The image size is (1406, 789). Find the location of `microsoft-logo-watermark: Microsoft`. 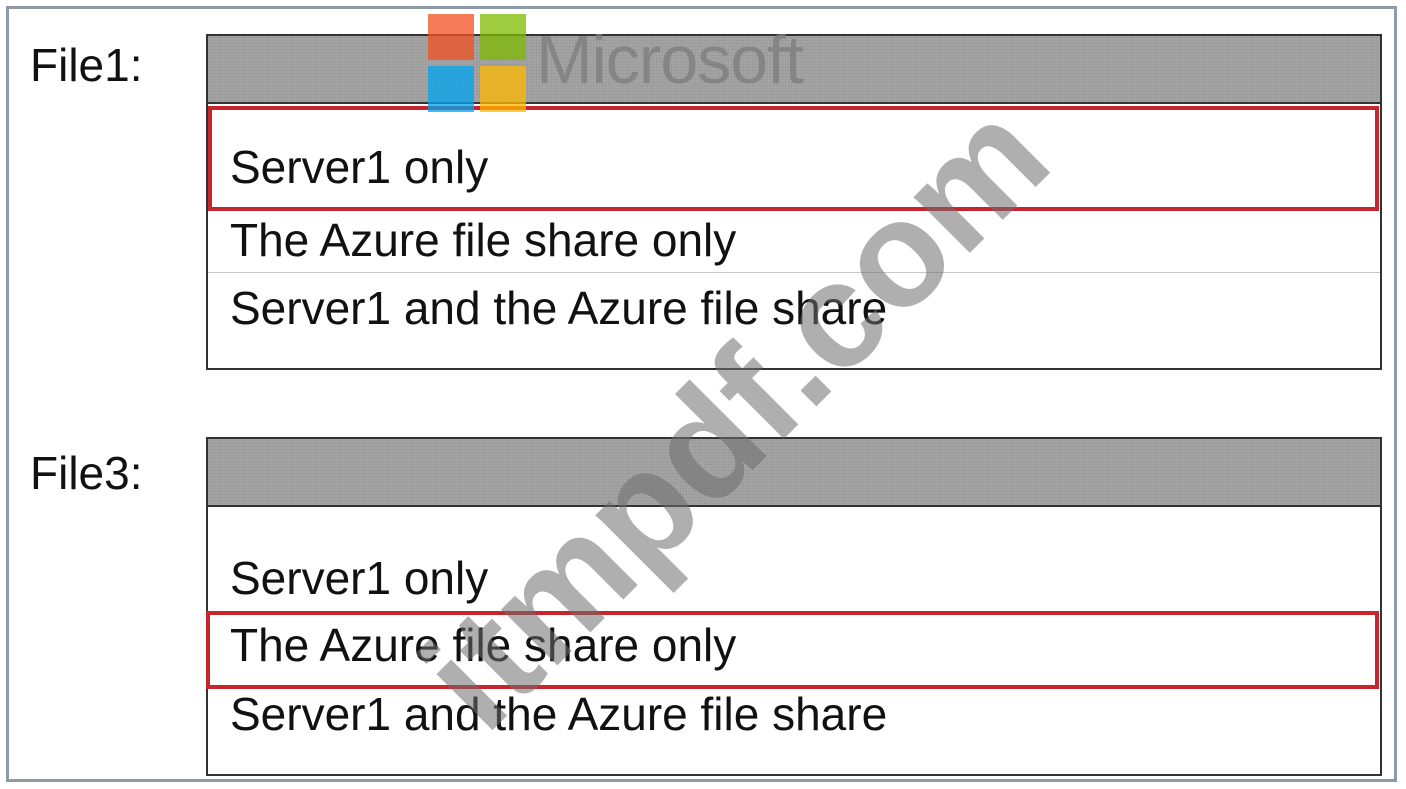

microsoft-logo-watermark: Microsoft is located at coordinates (658, 64).